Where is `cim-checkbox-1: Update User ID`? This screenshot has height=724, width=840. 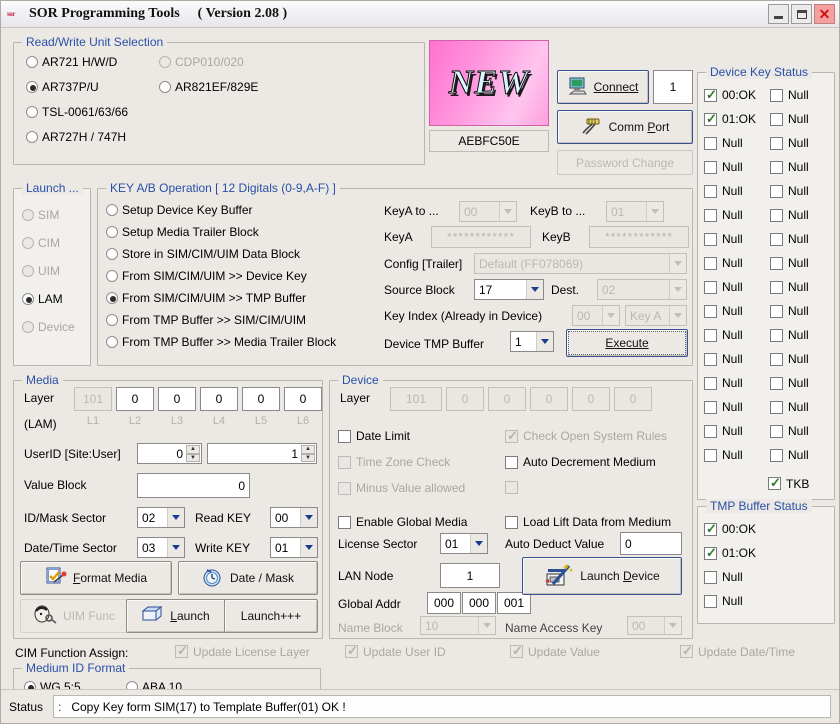
cim-checkbox-1: Update User ID is located at coordinates (395, 651).